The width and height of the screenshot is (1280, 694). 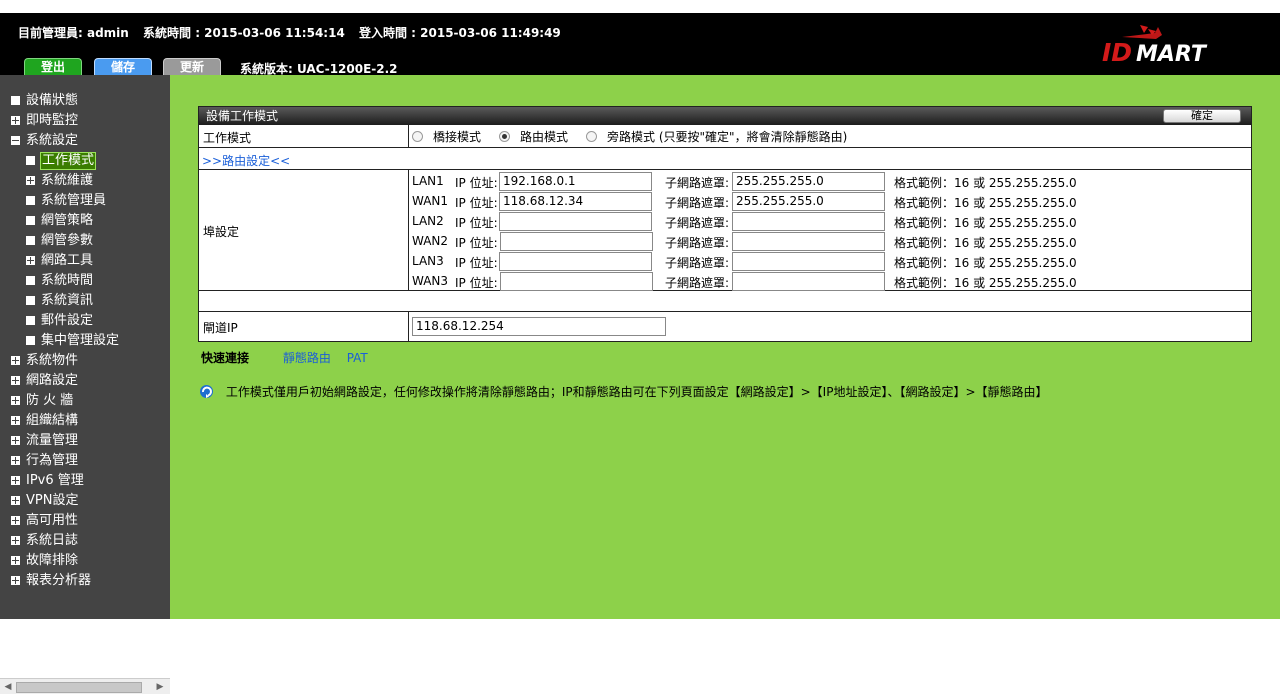 I want to click on sidebar-item: 系統管理員, so click(x=85, y=201).